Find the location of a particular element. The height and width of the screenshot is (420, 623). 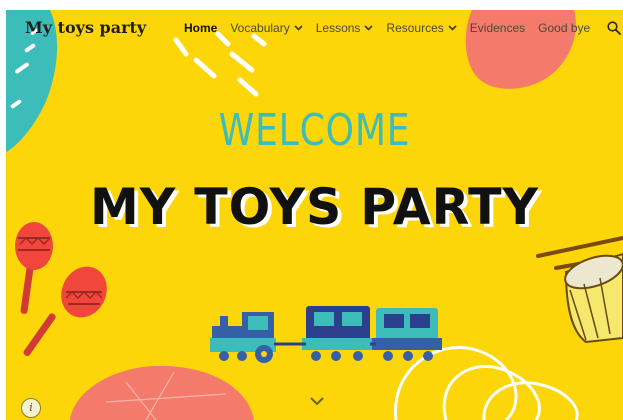

page-title: MY TOYS PARTY is located at coordinates (314, 207).